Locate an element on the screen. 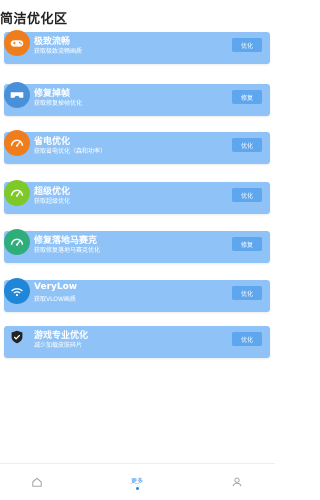 This screenshot has height=500, width=320. nav-more-label: 更多 is located at coordinates (136, 481).